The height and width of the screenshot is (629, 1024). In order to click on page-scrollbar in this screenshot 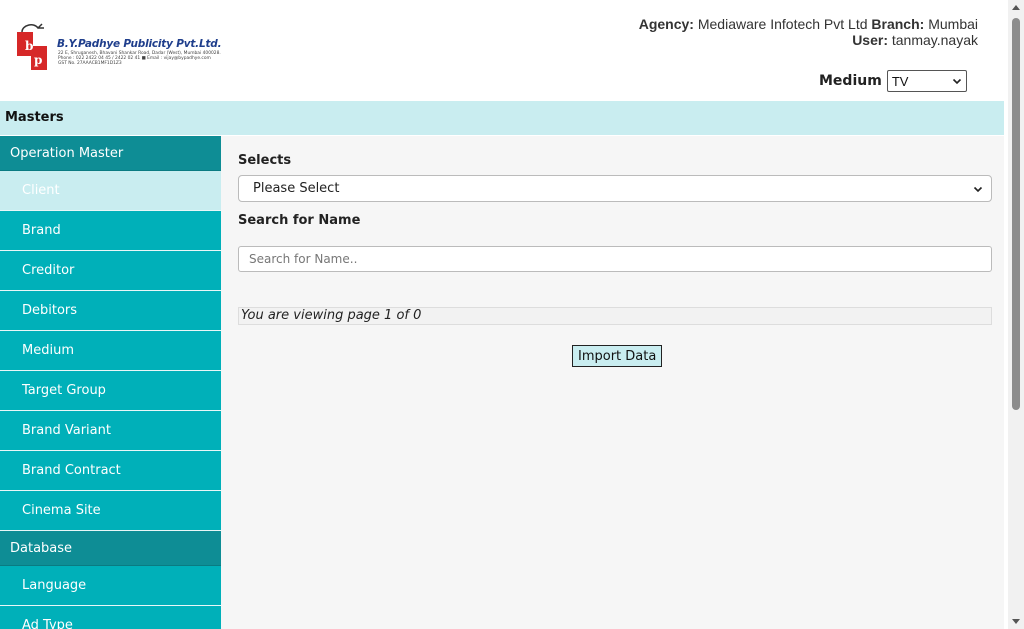, I will do `click(1016, 314)`.